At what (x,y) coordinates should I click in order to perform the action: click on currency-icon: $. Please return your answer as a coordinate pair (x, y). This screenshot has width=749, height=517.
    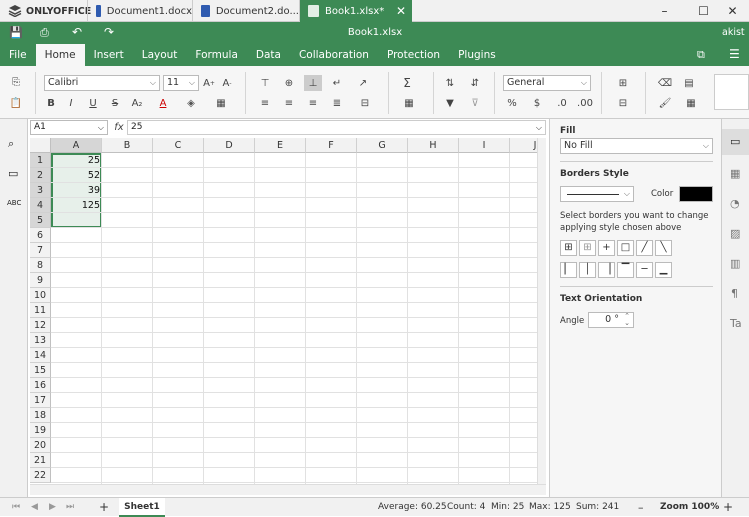
    Looking at the image, I should click on (537, 103).